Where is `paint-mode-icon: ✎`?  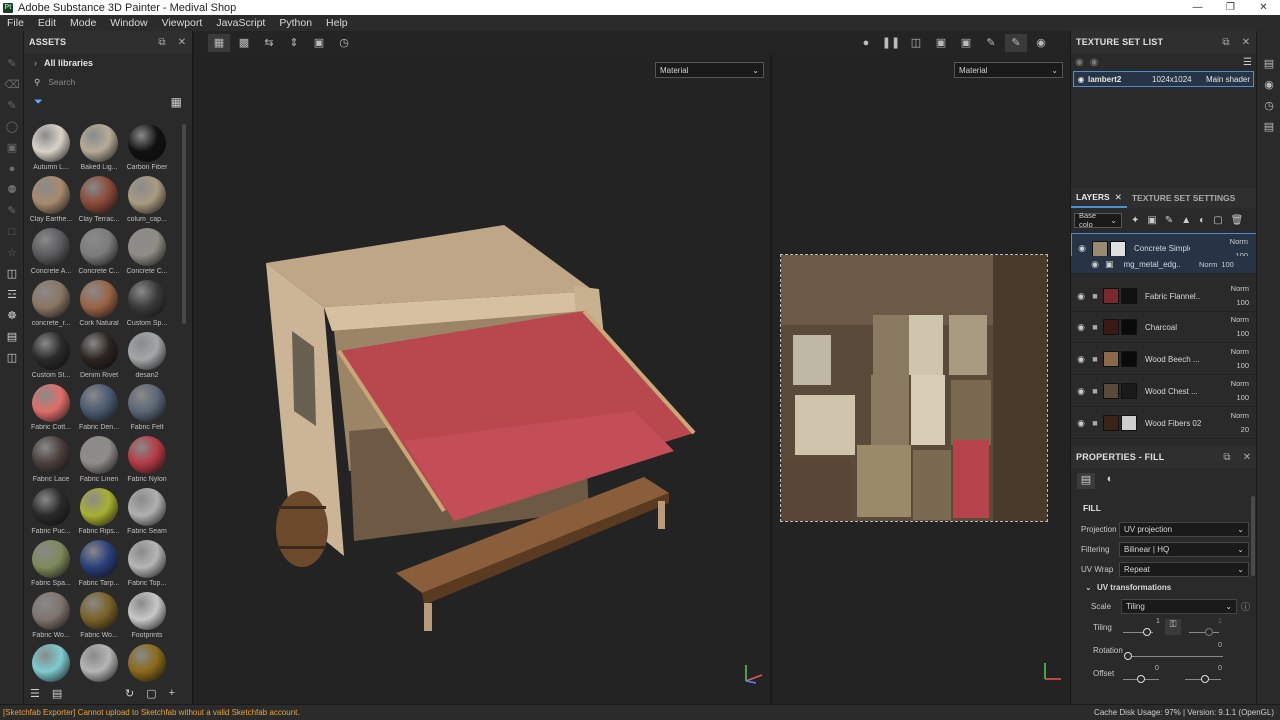
paint-mode-icon: ✎ is located at coordinates (991, 43).